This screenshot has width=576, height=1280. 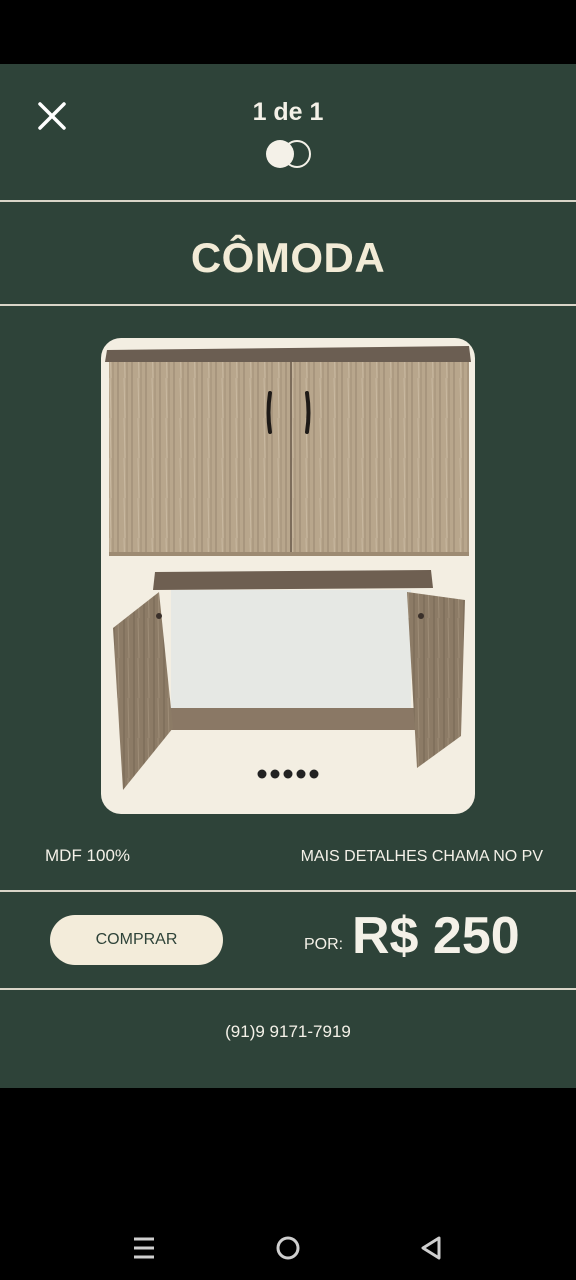 I want to click on system-nav-bar, so click(x=288, y=1245).